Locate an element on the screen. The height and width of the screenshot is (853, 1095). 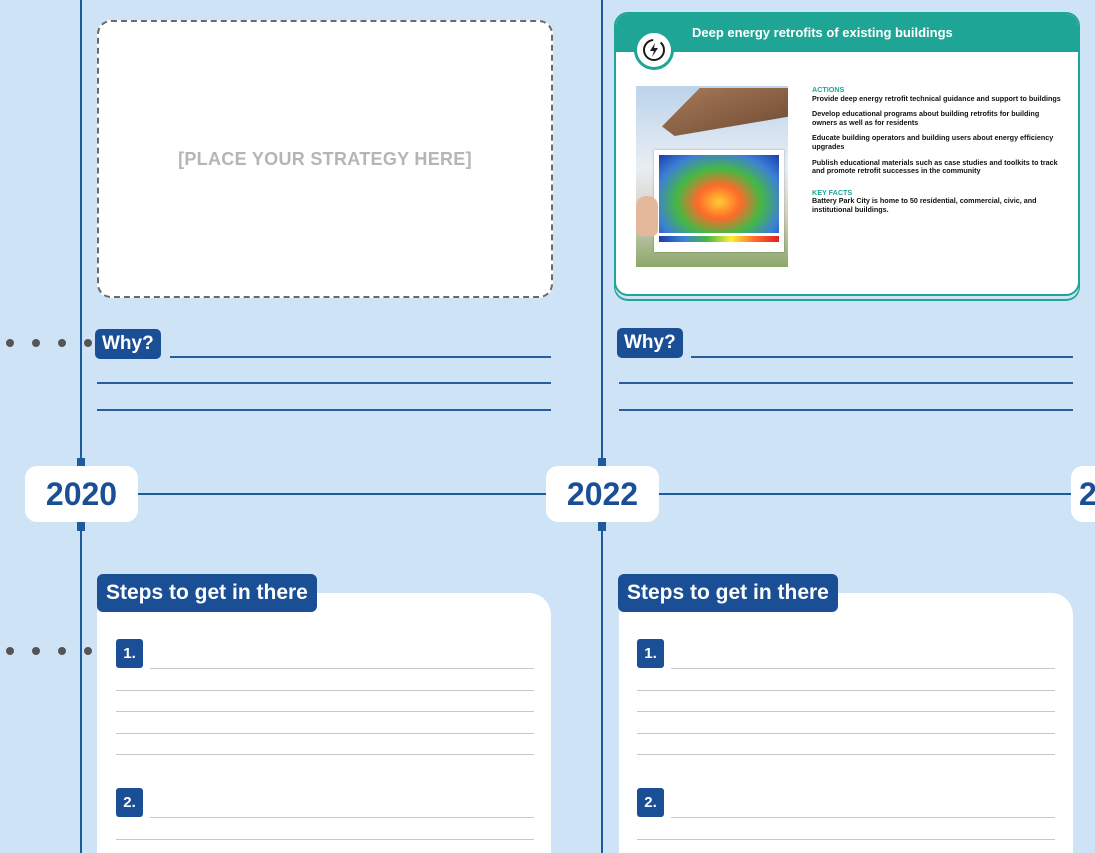
year-label-next: 2 is located at coordinates (1083, 494).